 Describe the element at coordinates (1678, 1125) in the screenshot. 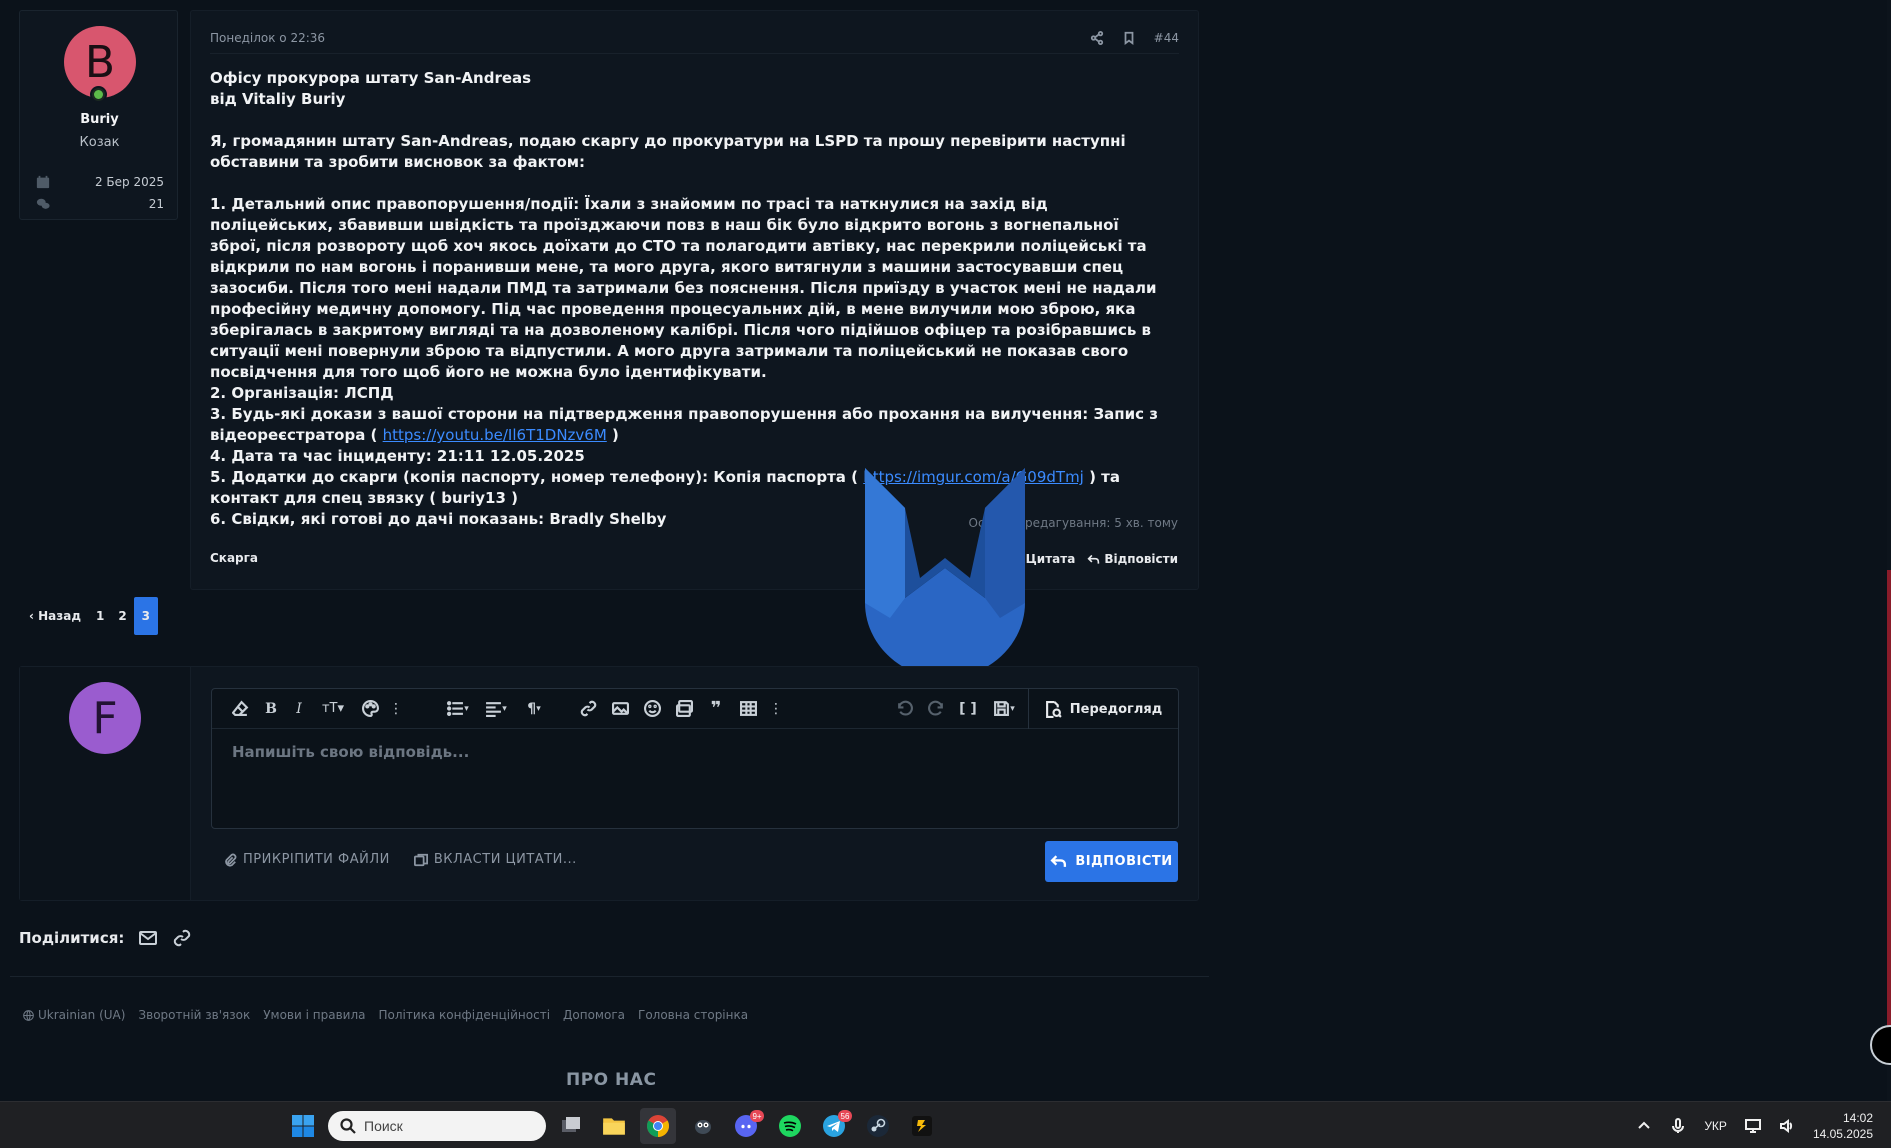

I see `microphone-icon` at that location.